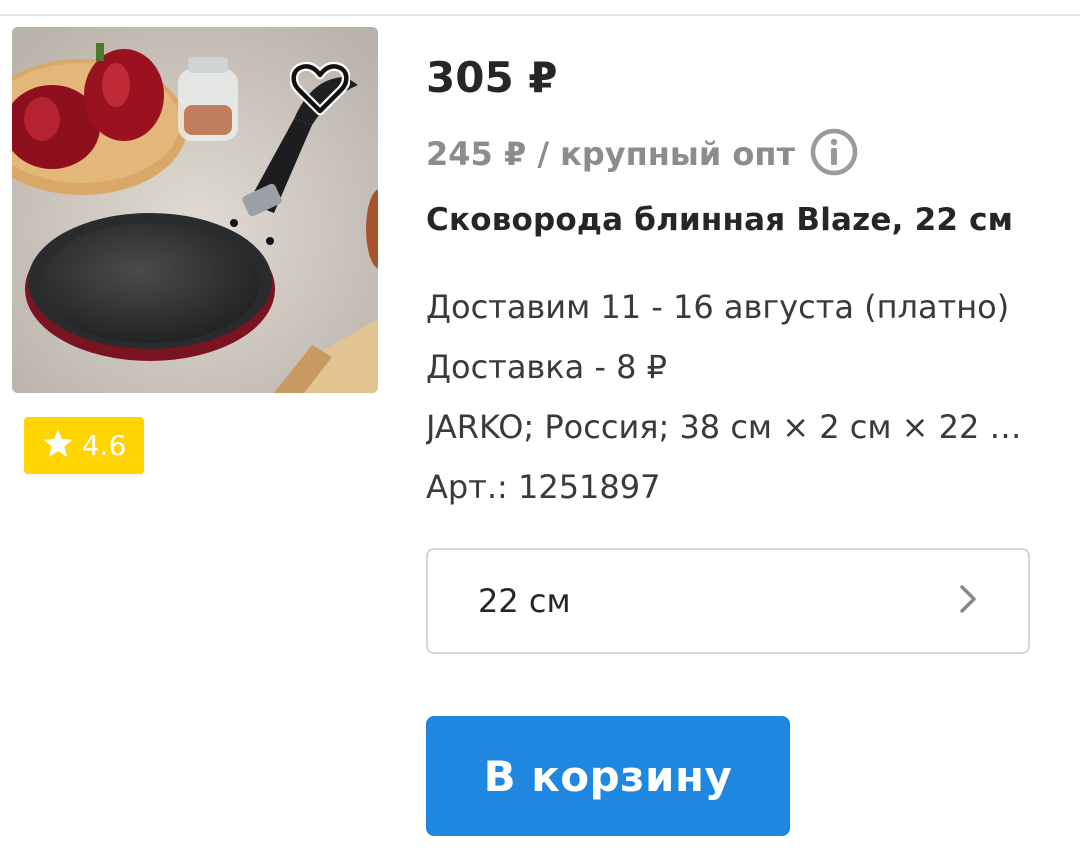  What do you see at coordinates (718, 307) in the screenshot?
I see `delivery-date: Доставим 11 - 16 августа (платно)` at bounding box center [718, 307].